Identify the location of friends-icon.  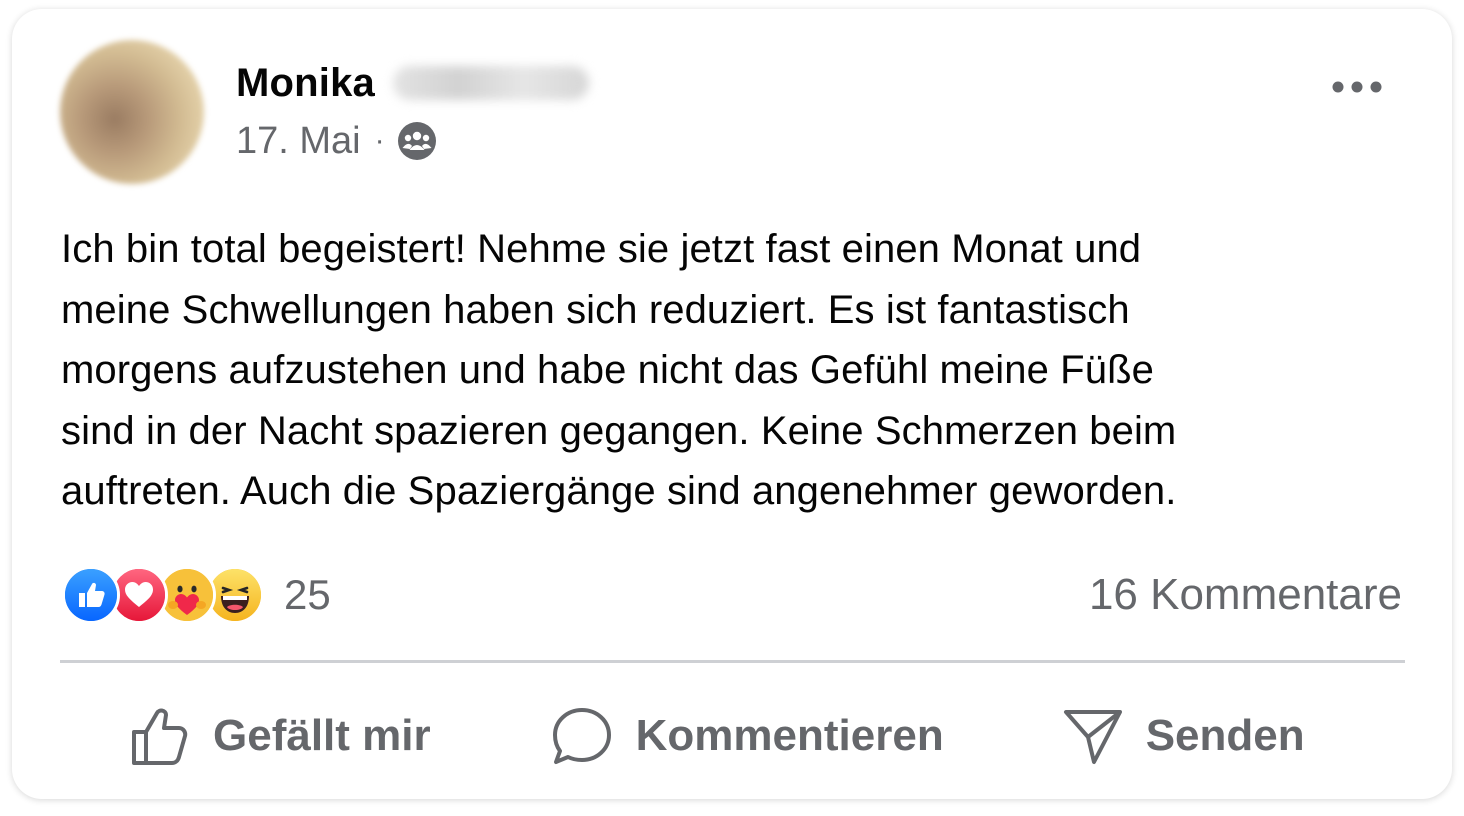
(417, 141).